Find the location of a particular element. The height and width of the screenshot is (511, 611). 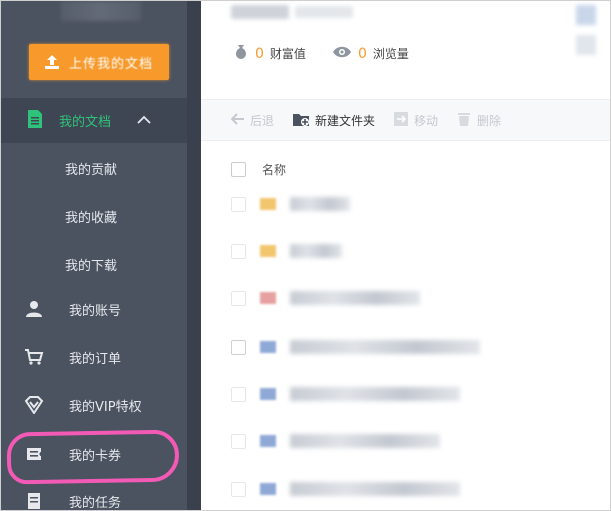

eye-icon is located at coordinates (342, 53).